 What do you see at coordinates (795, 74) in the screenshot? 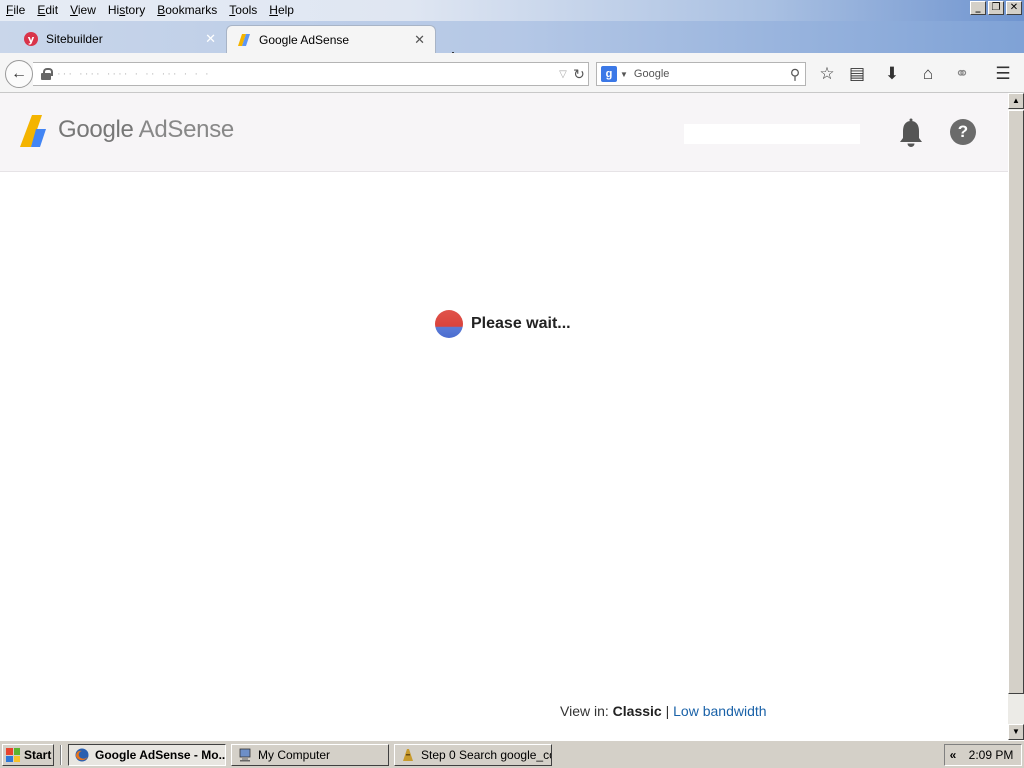
I see `search-icon: ⚲` at bounding box center [795, 74].